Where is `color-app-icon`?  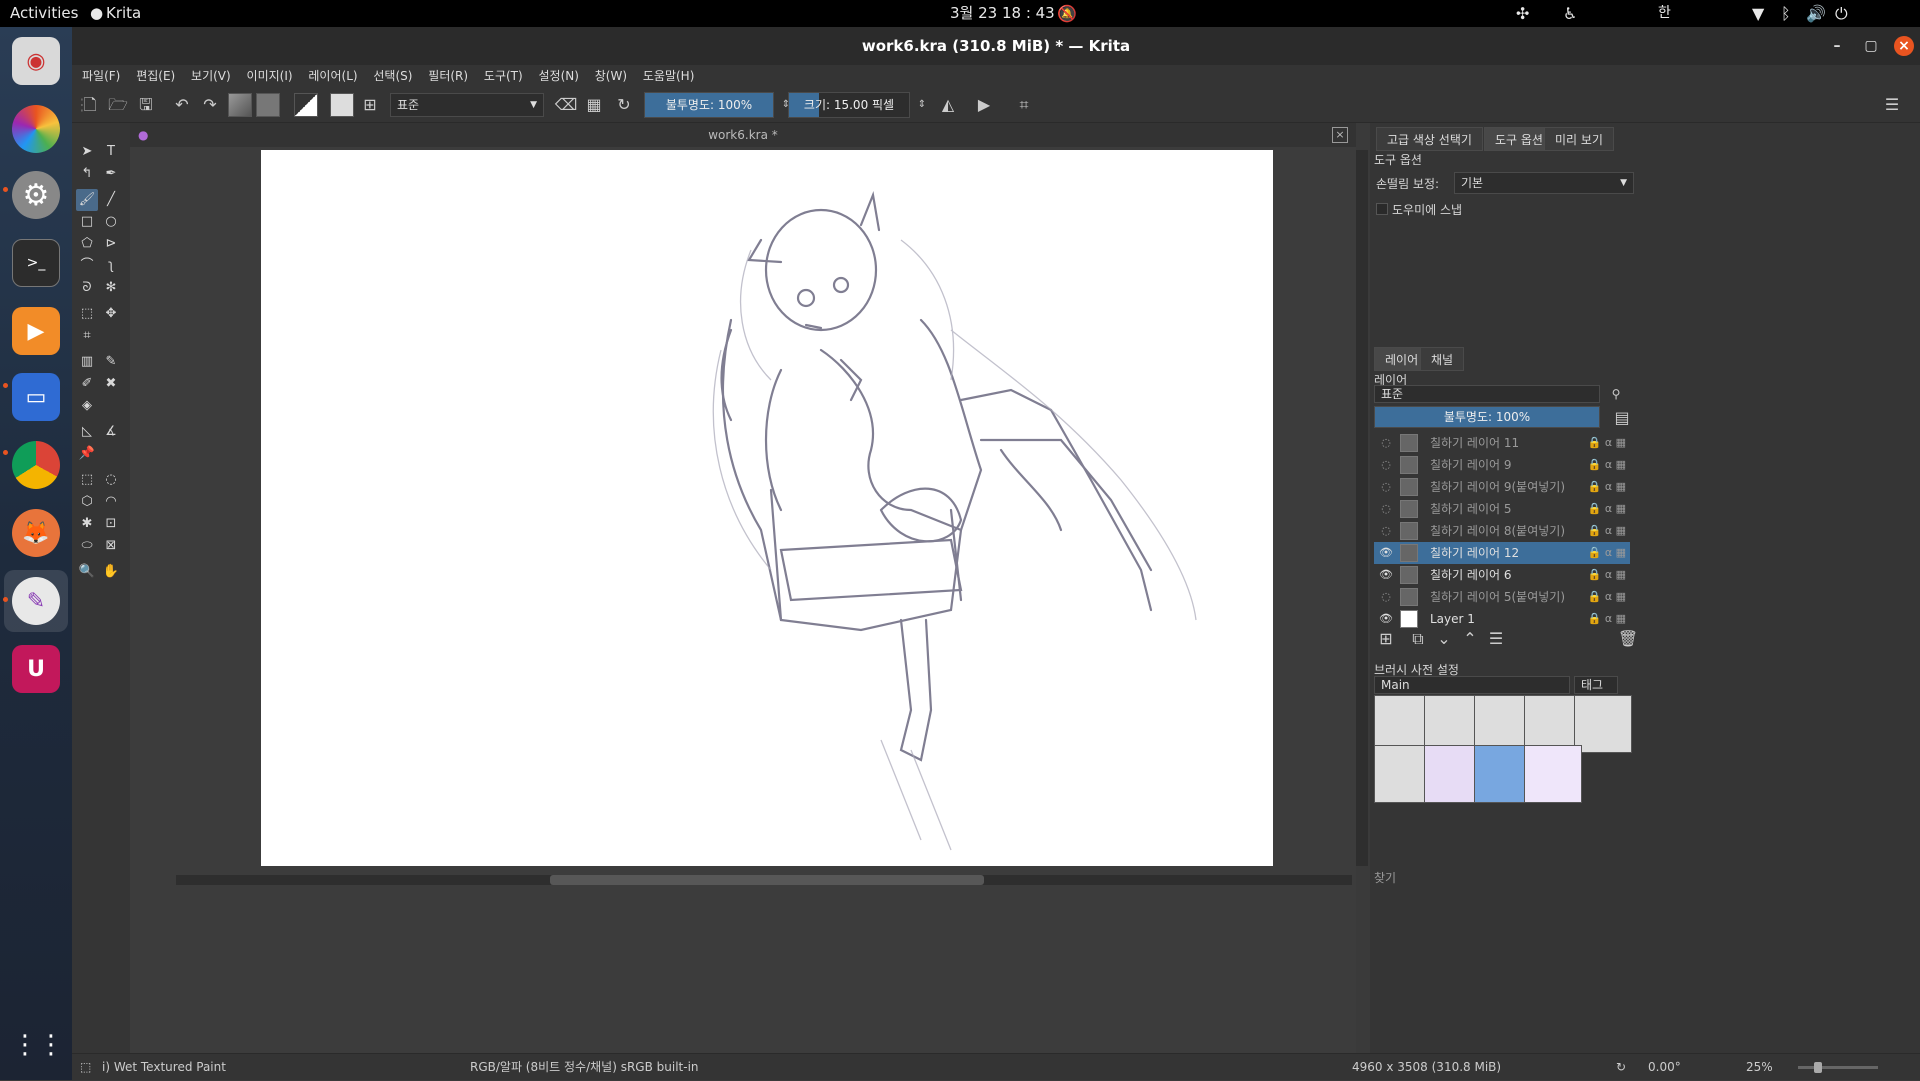 color-app-icon is located at coordinates (36, 129).